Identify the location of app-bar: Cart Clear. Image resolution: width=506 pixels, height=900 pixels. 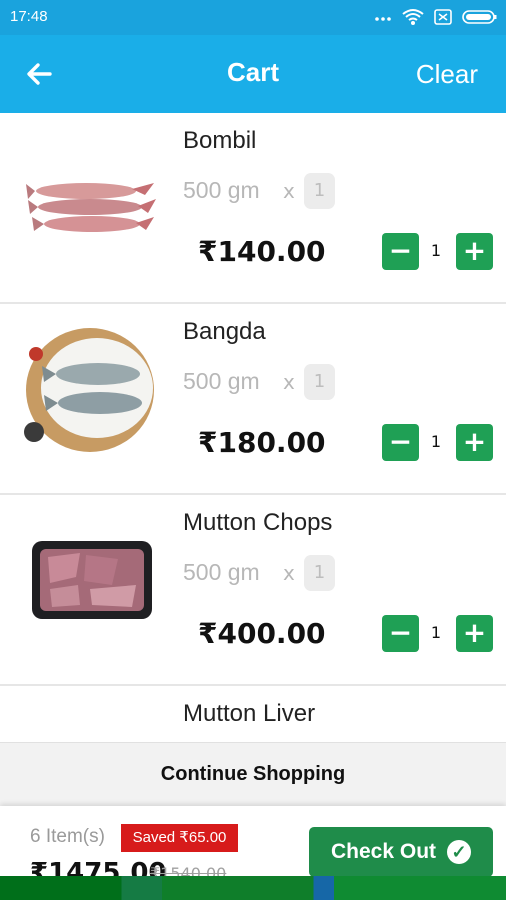
(253, 74).